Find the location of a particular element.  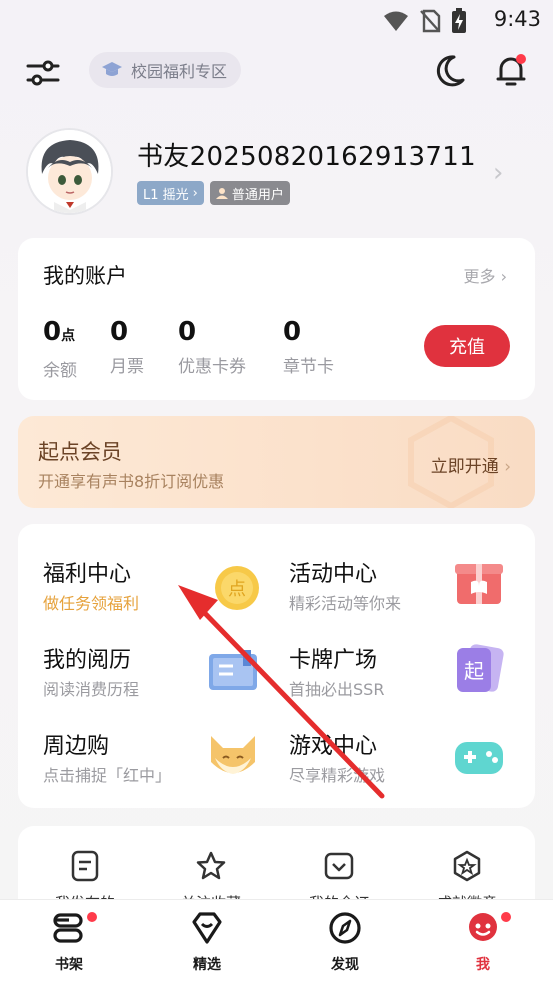

vip-open-label: 立即开通 is located at coordinates (464, 467).